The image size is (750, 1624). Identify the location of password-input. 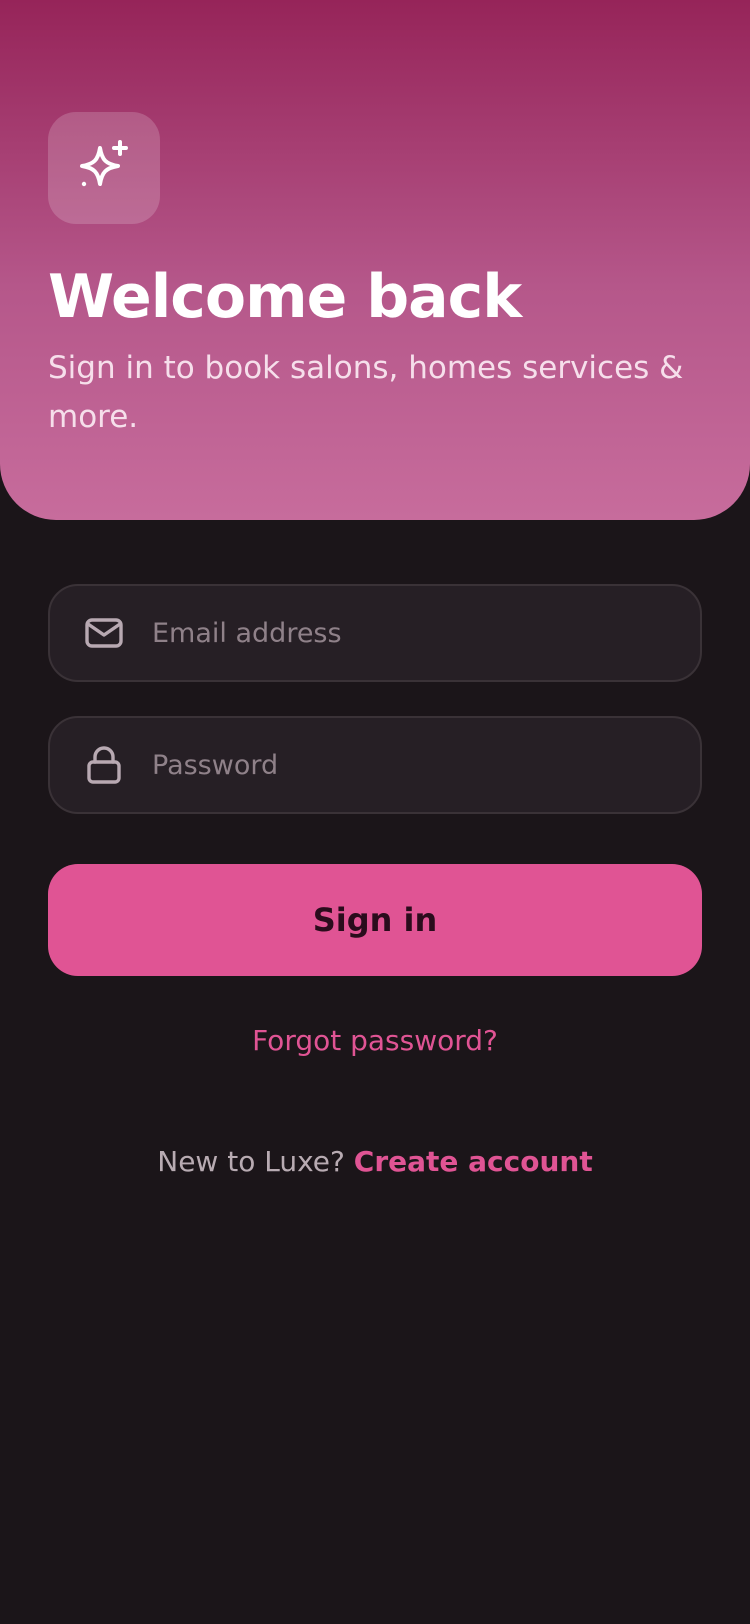
(410, 765).